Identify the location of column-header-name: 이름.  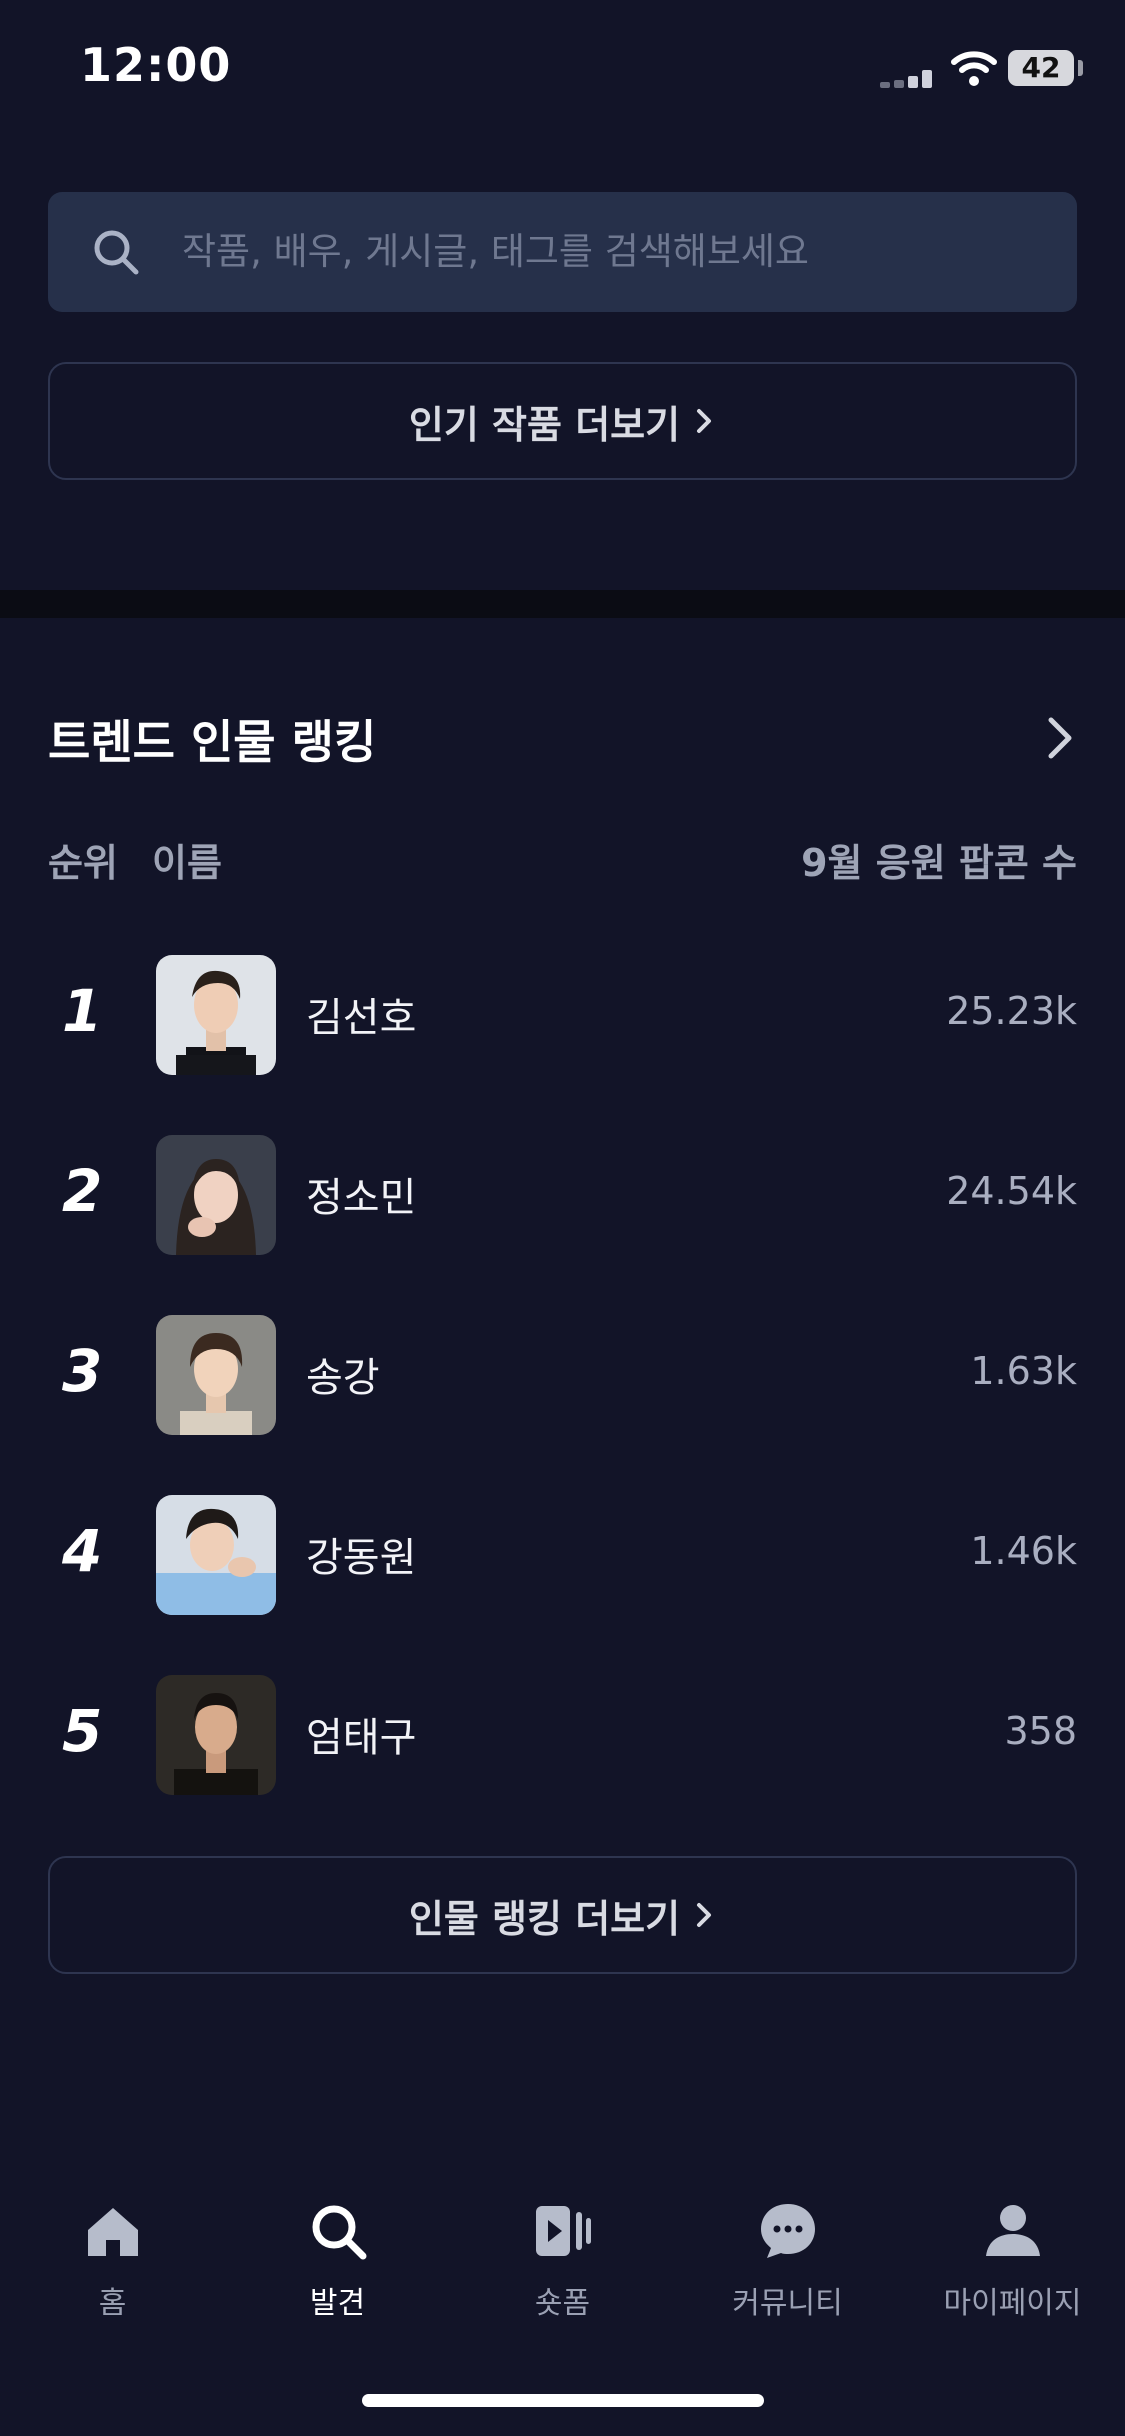
(187, 863).